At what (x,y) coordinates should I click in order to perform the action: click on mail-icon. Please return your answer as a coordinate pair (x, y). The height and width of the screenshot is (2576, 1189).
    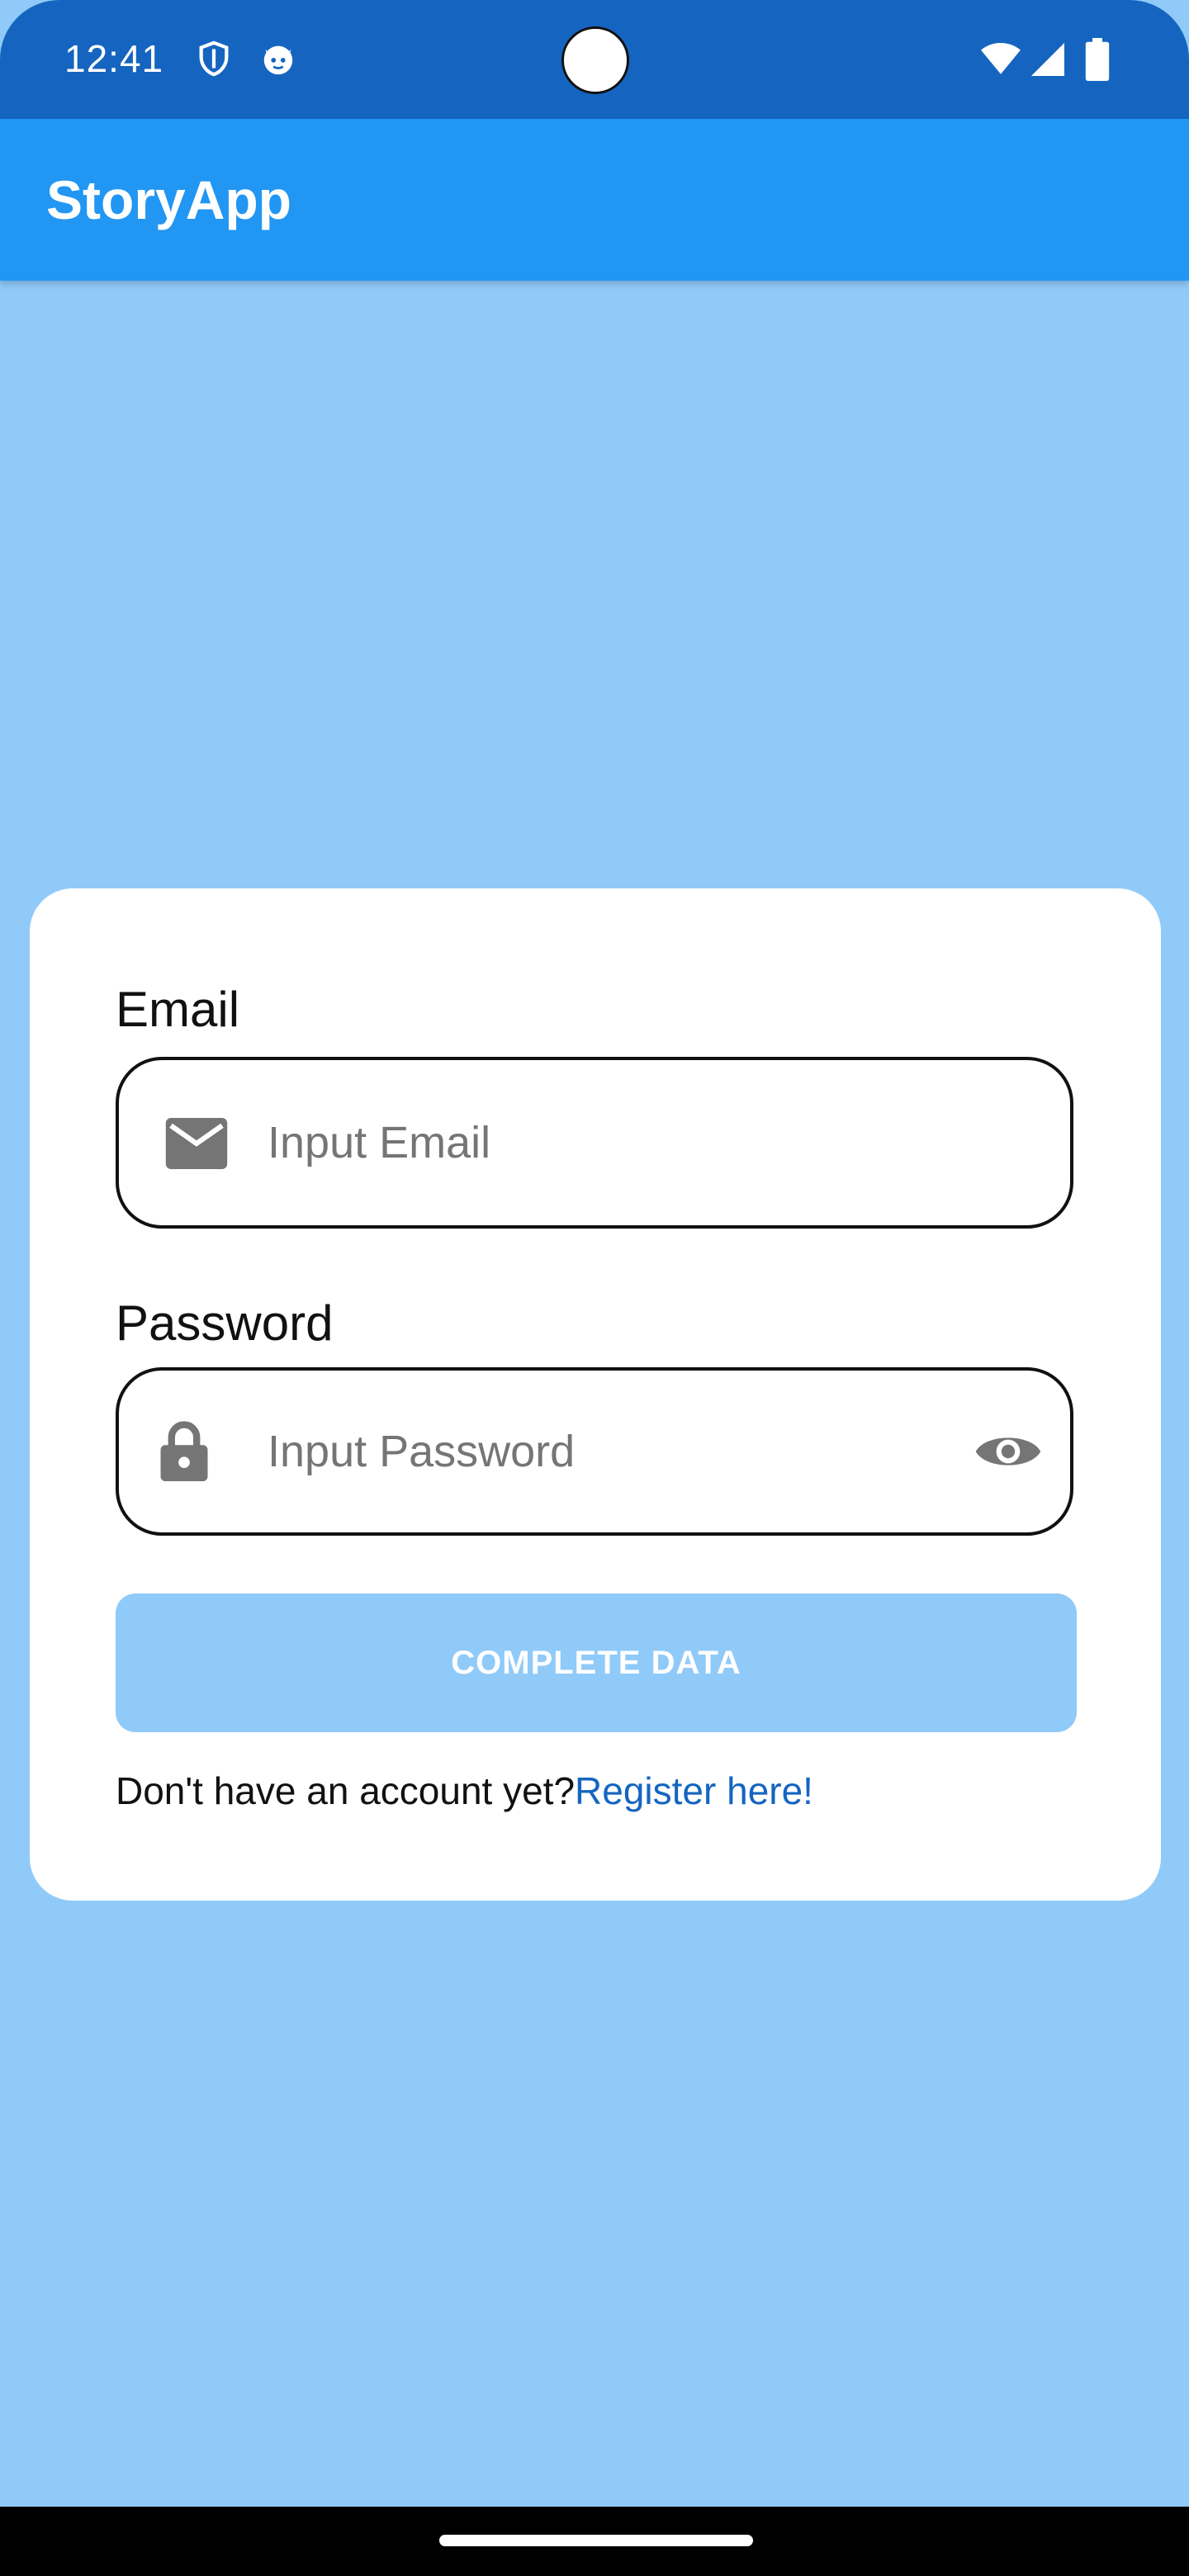
    Looking at the image, I should click on (196, 1145).